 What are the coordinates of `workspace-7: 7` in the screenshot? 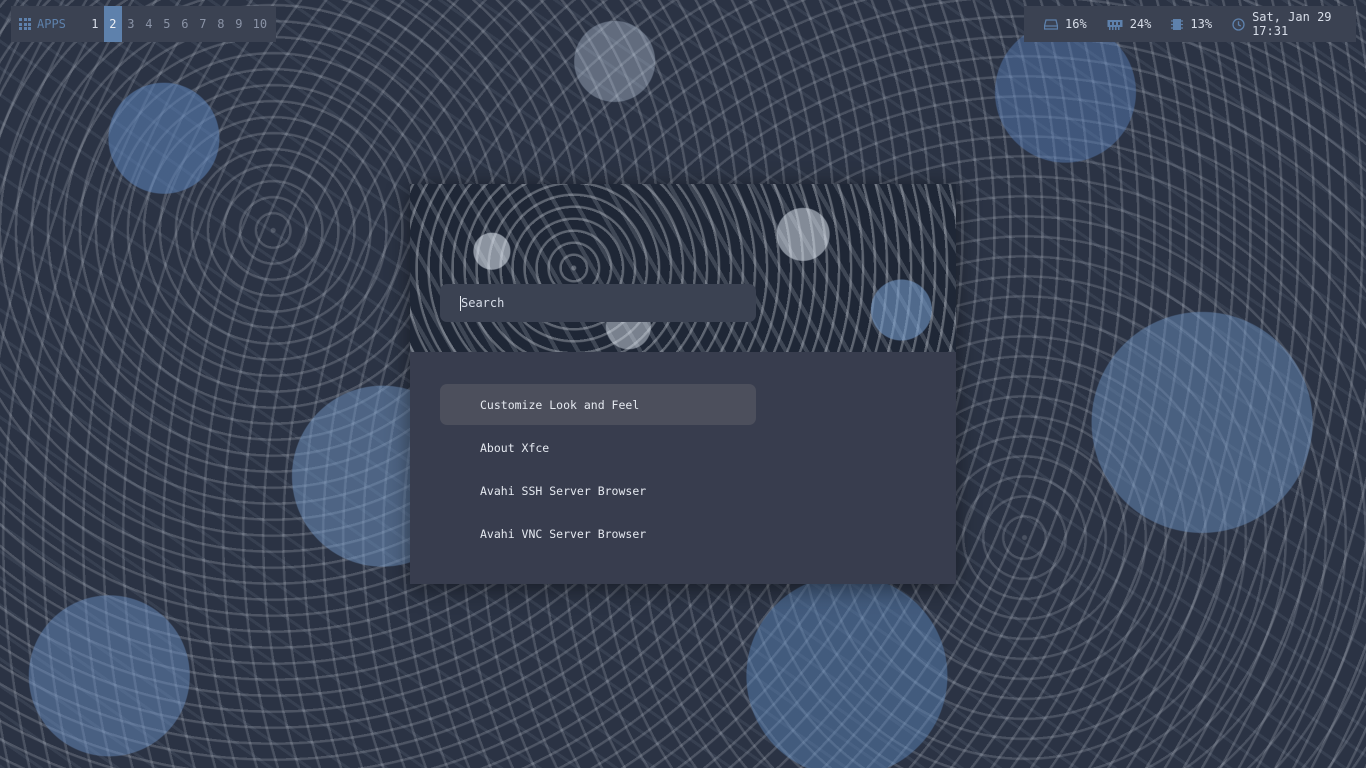 It's located at (203, 24).